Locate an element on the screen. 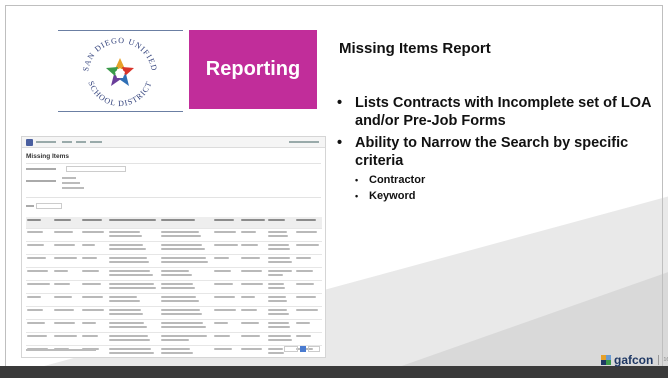  svg-text: SCHOOL DISTRICT is located at coordinates (119, 94).